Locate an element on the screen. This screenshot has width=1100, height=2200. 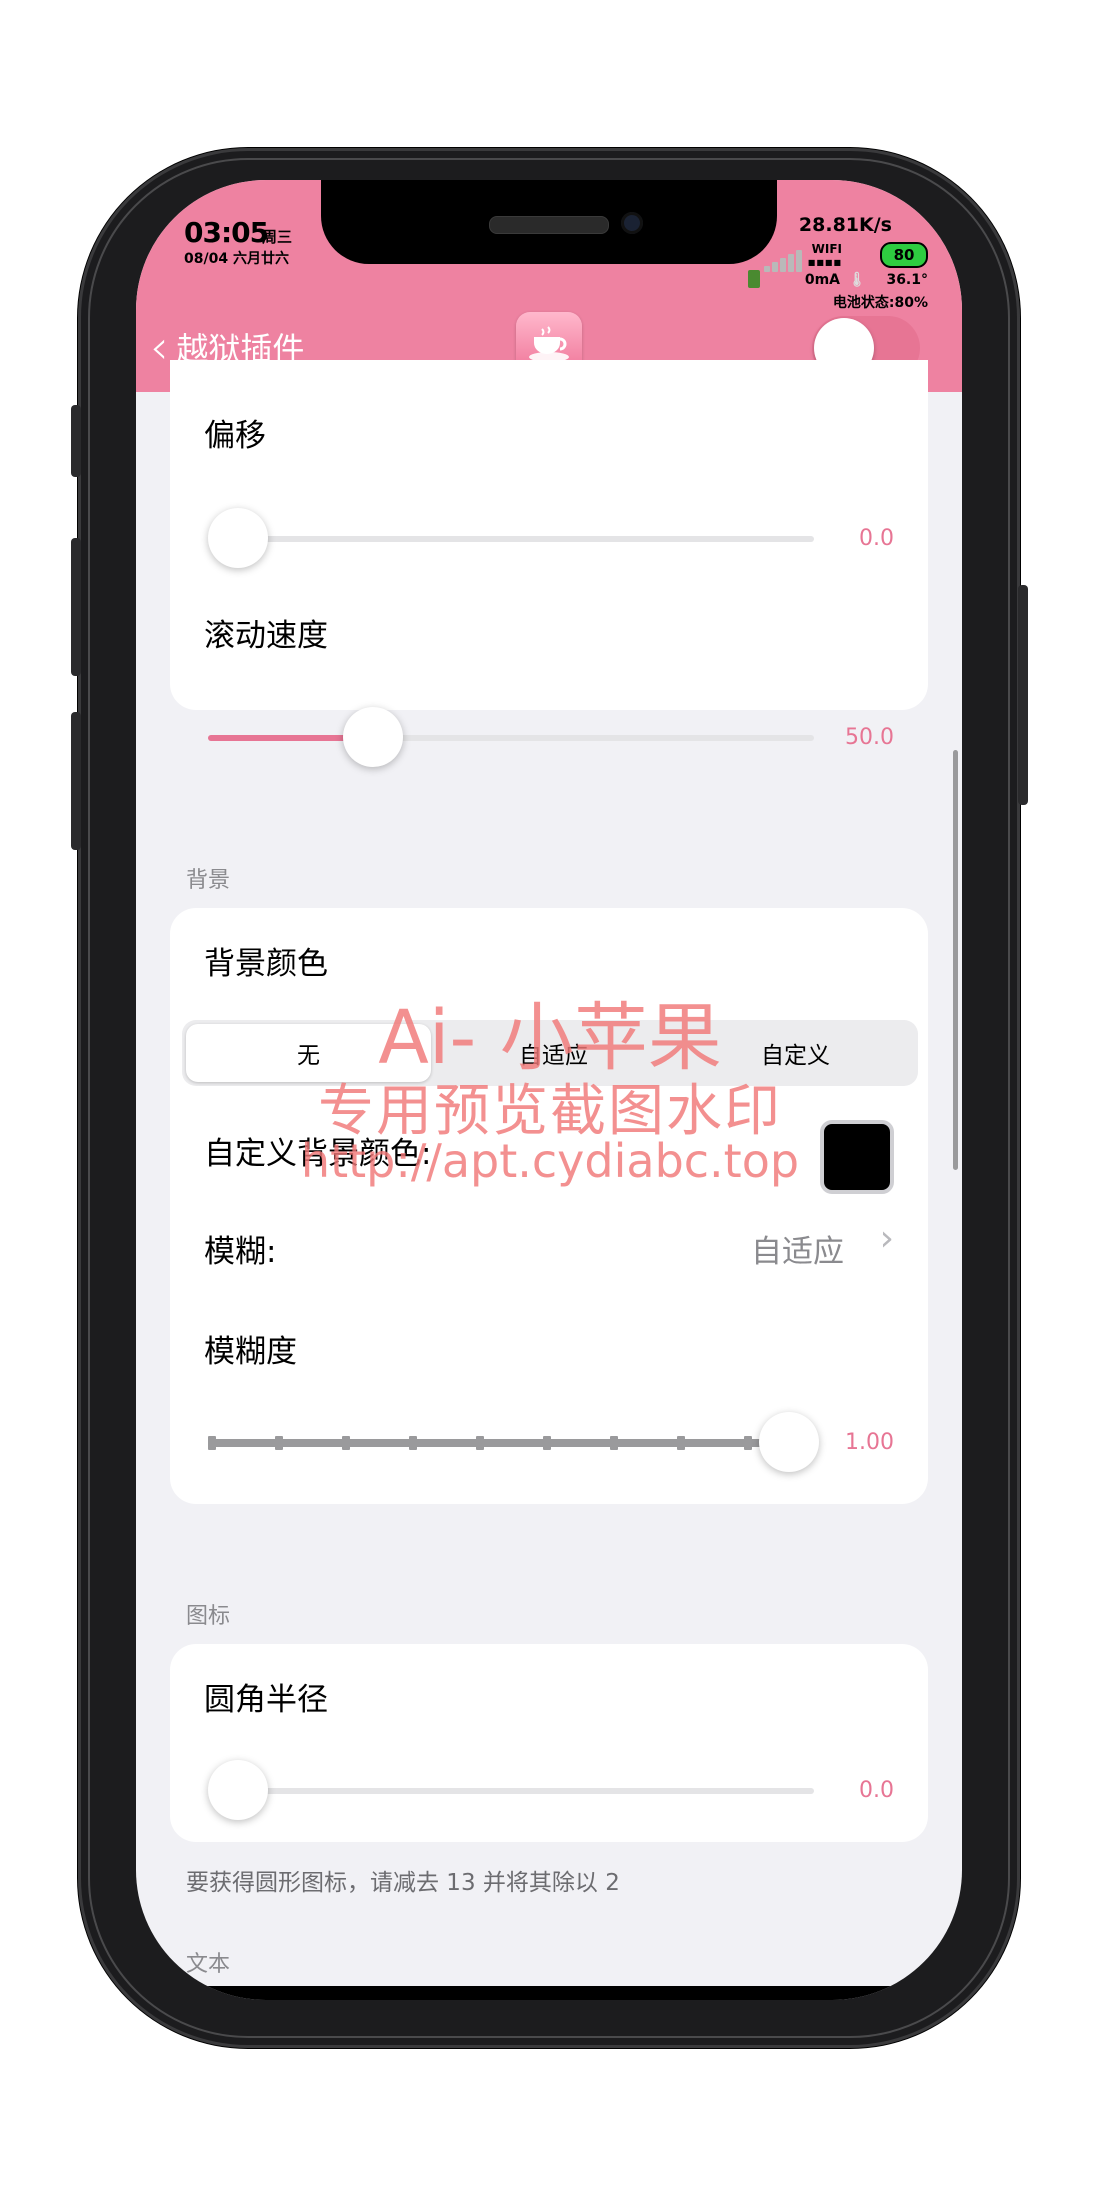
background-color-label: 背景颜色 is located at coordinates (266, 964).